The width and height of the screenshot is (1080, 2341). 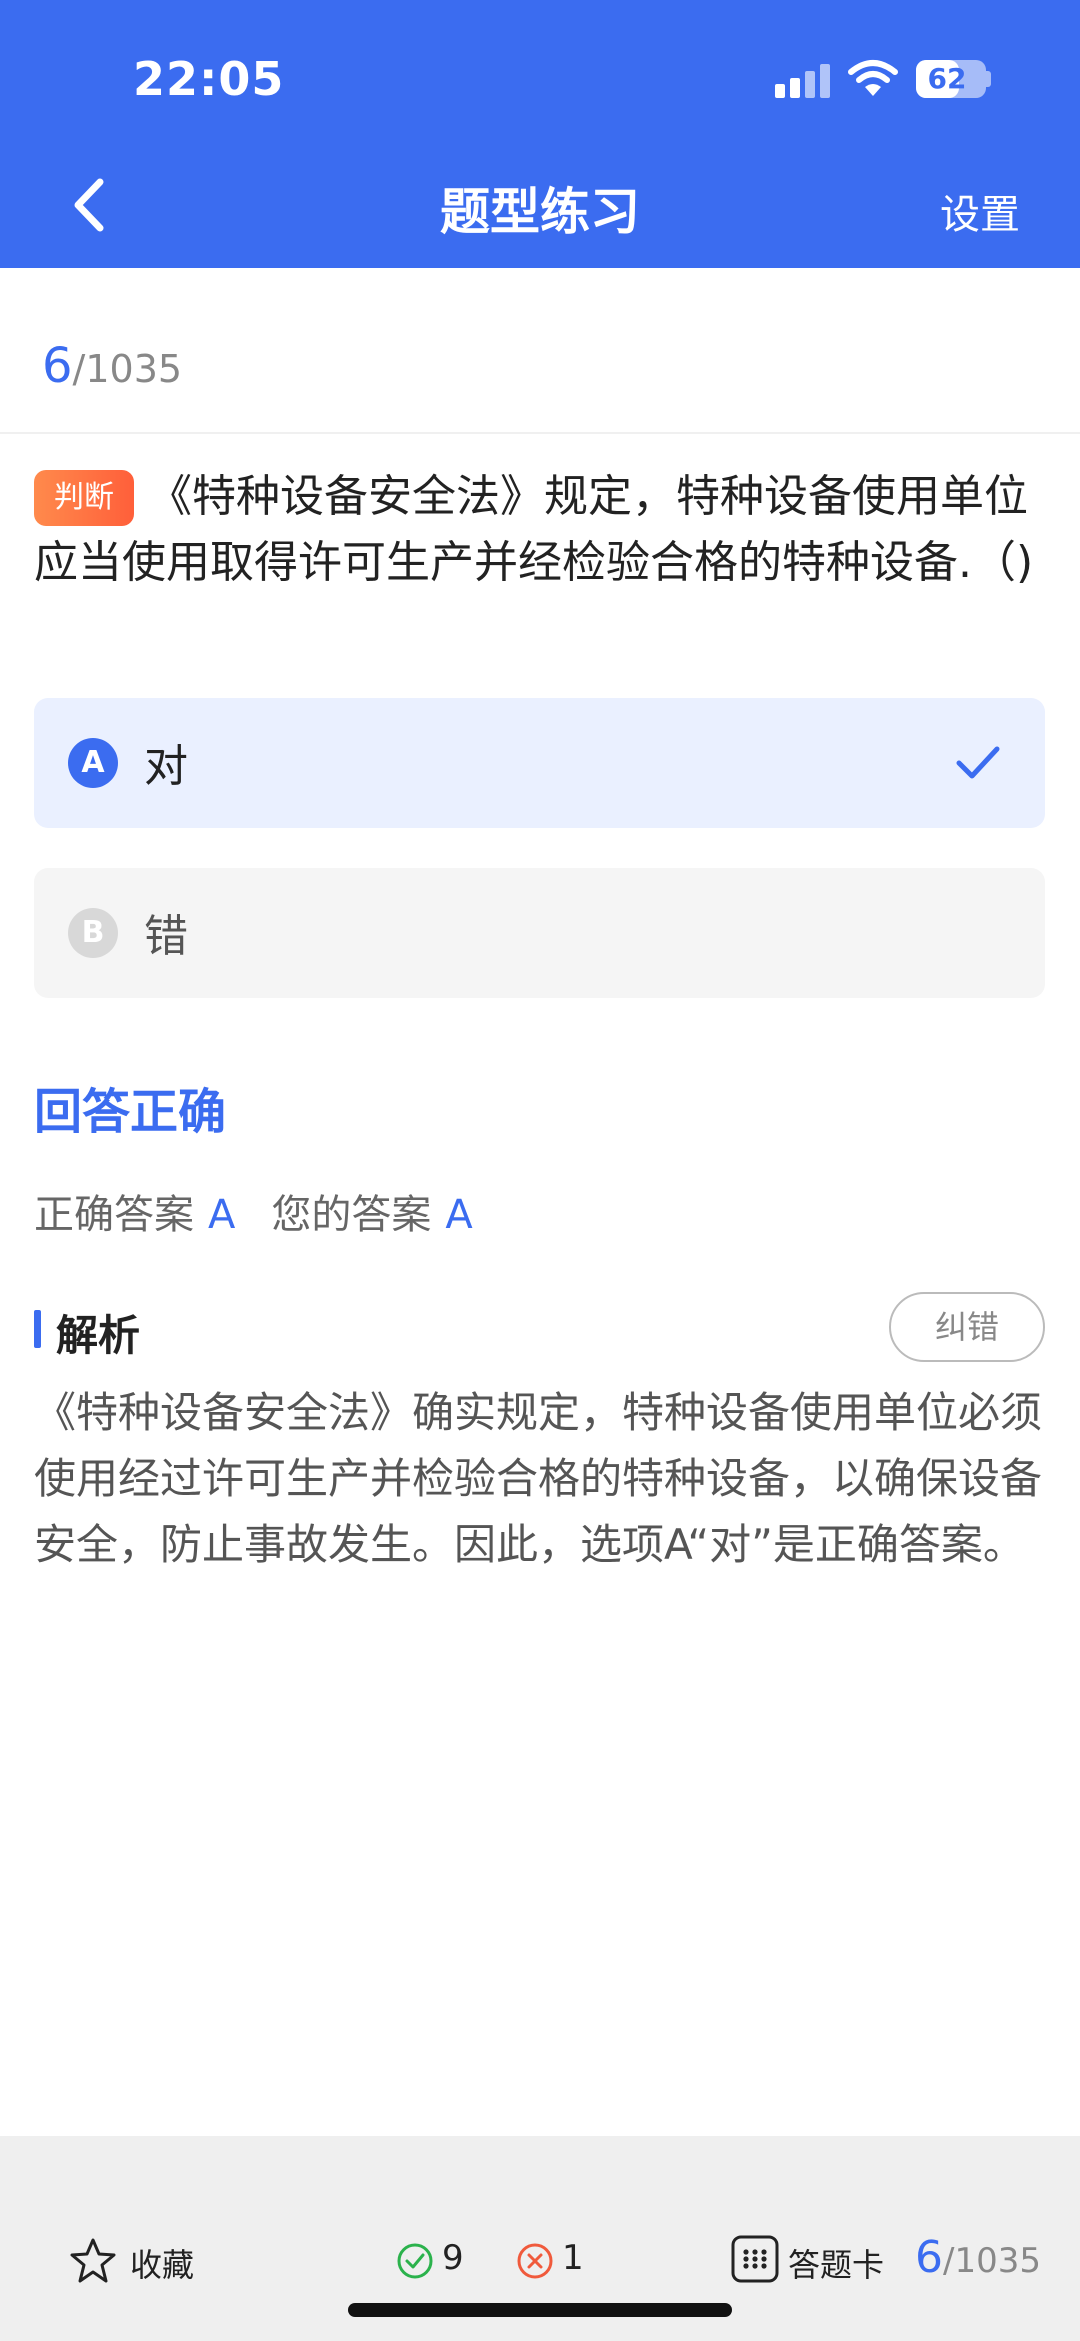 What do you see at coordinates (873, 78) in the screenshot?
I see `wifi-icon` at bounding box center [873, 78].